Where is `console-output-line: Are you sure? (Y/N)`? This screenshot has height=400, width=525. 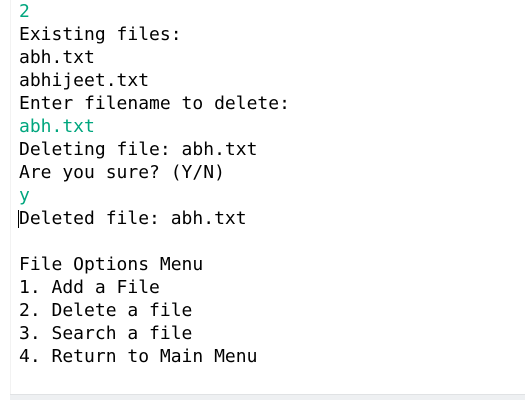
console-output-line: Are you sure? (Y/N) is located at coordinates (122, 172).